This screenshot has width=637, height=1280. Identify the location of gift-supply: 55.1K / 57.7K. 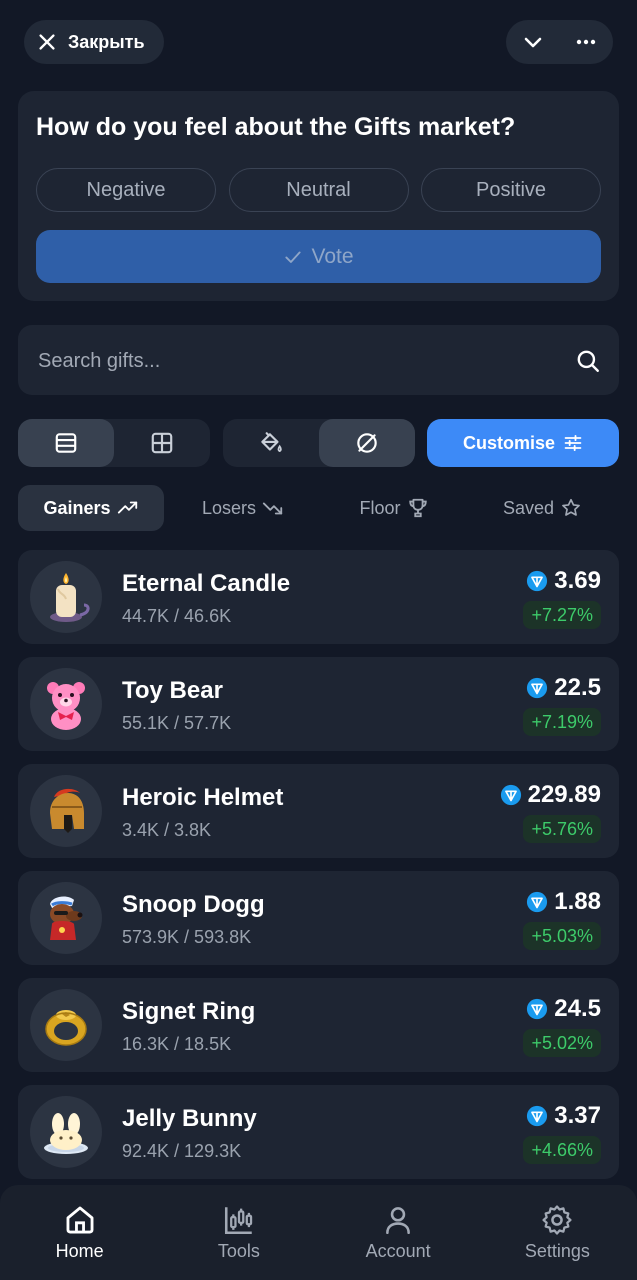
(177, 723).